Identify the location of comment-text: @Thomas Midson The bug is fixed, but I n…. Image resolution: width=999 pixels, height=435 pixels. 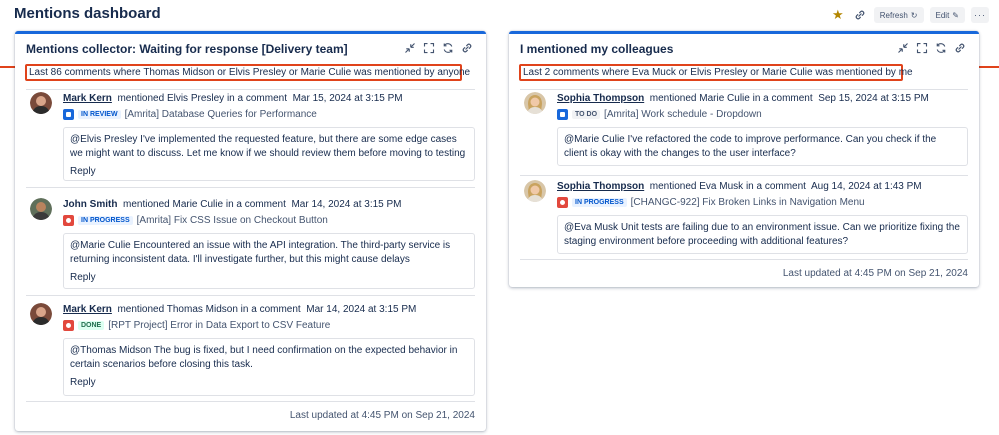
(264, 357).